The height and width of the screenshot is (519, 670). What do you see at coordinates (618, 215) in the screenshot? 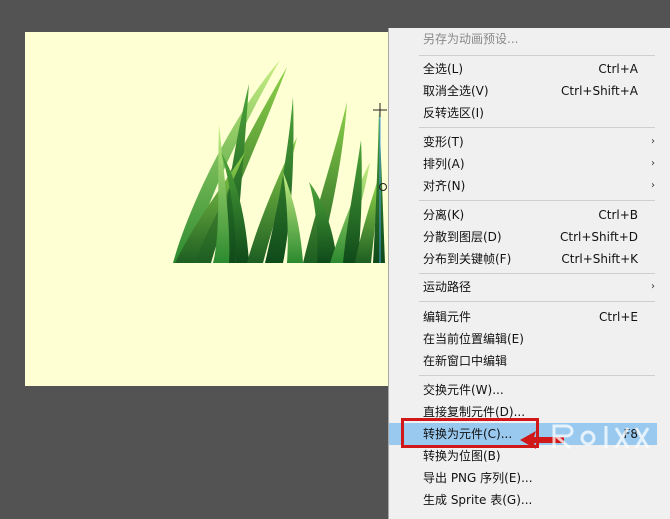
I see `menu-item-shortcut: Ctrl+B` at bounding box center [618, 215].